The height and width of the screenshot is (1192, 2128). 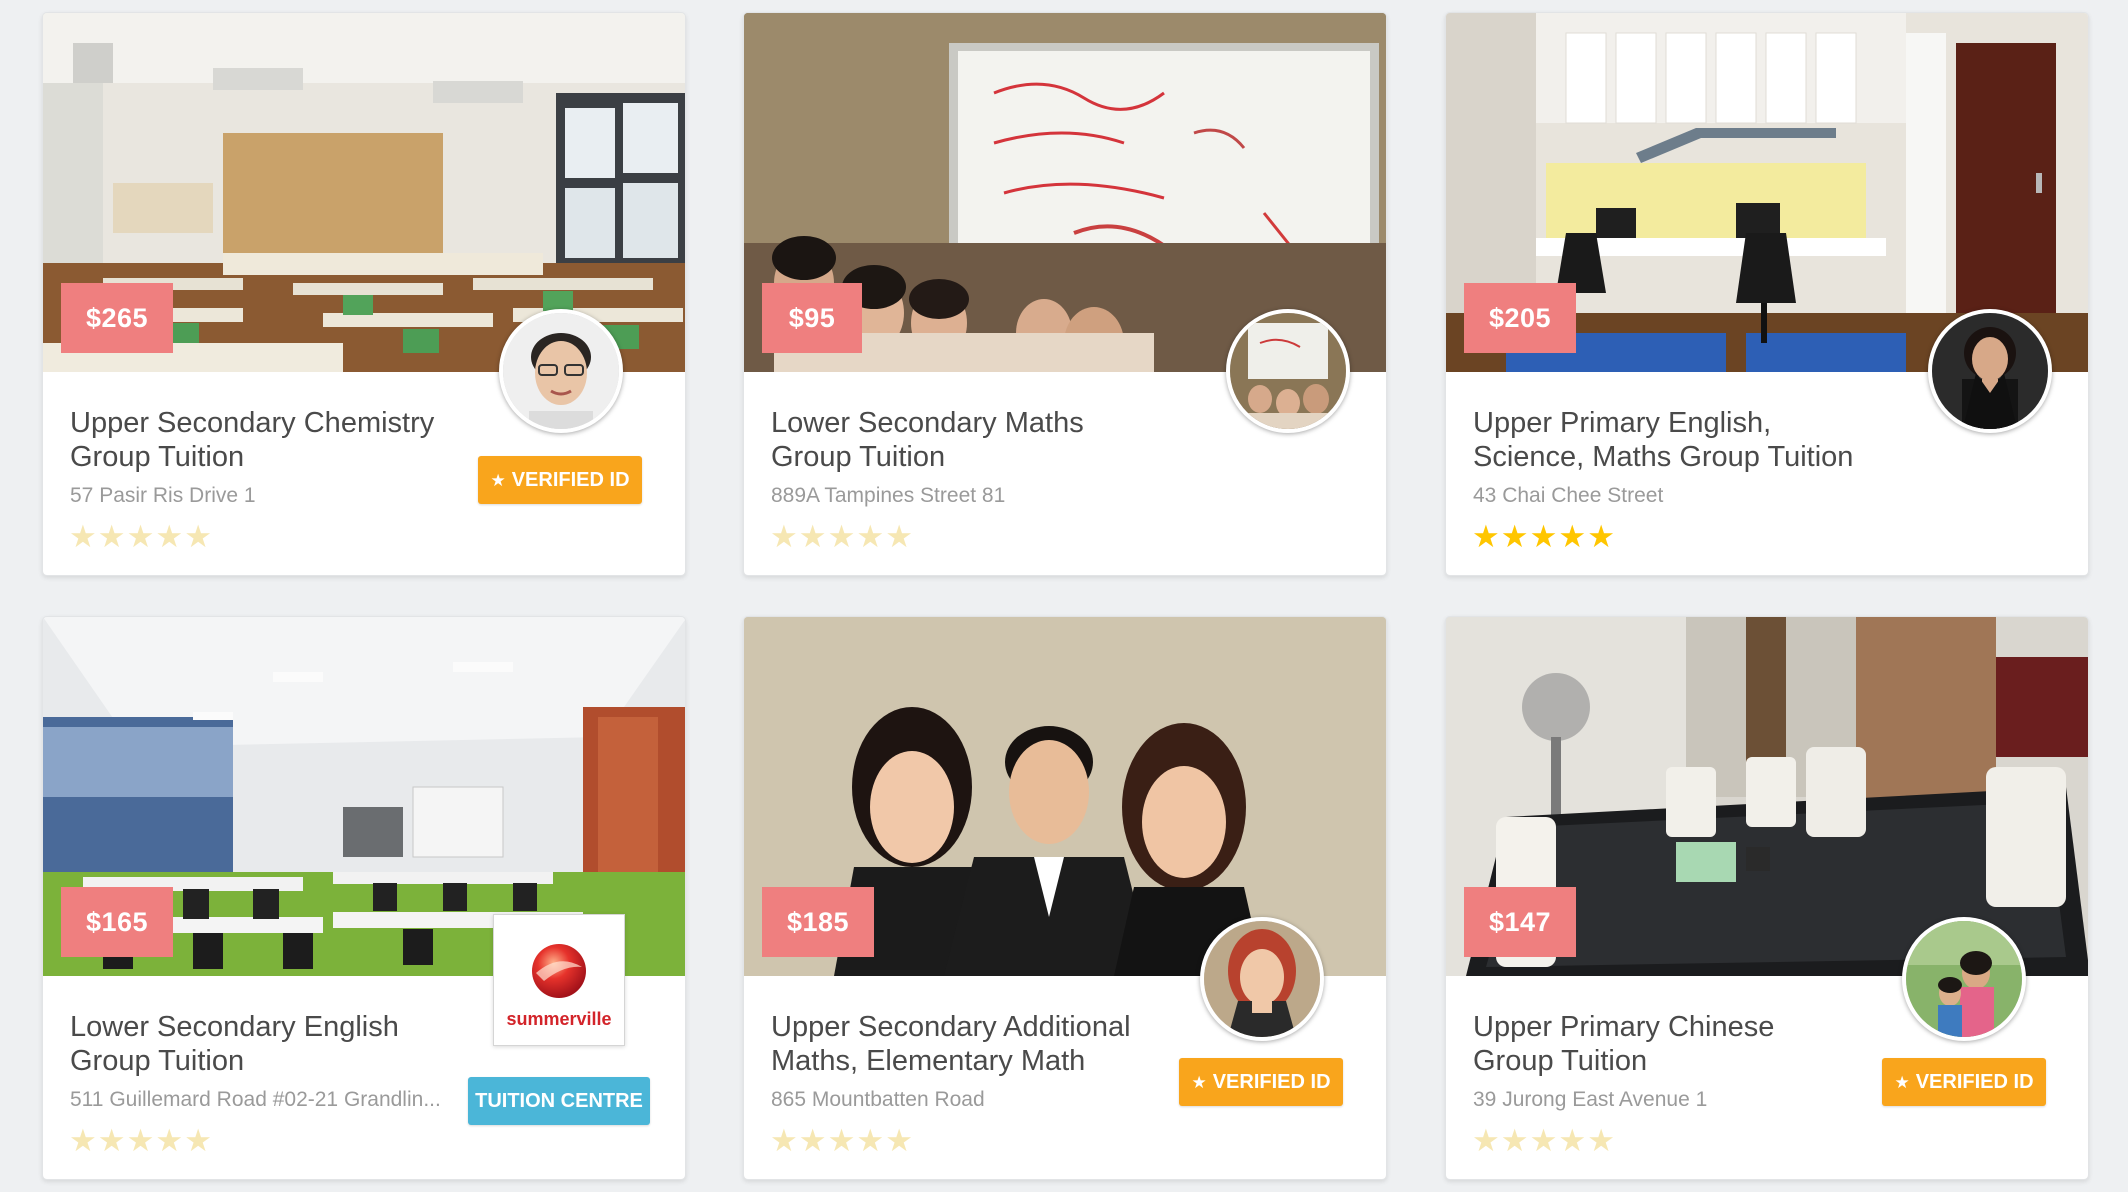 What do you see at coordinates (280, 1044) in the screenshot?
I see `listing-title: Lower Secondary English Group Tuition` at bounding box center [280, 1044].